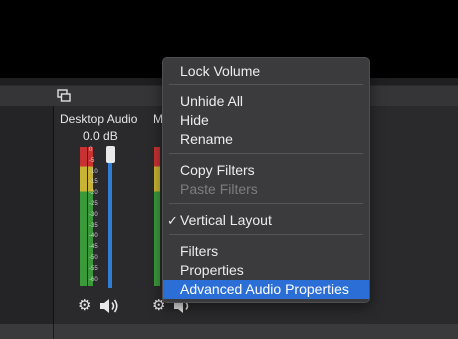 This screenshot has width=458, height=339. I want to click on meter-scale-label: -45, so click(93, 247).